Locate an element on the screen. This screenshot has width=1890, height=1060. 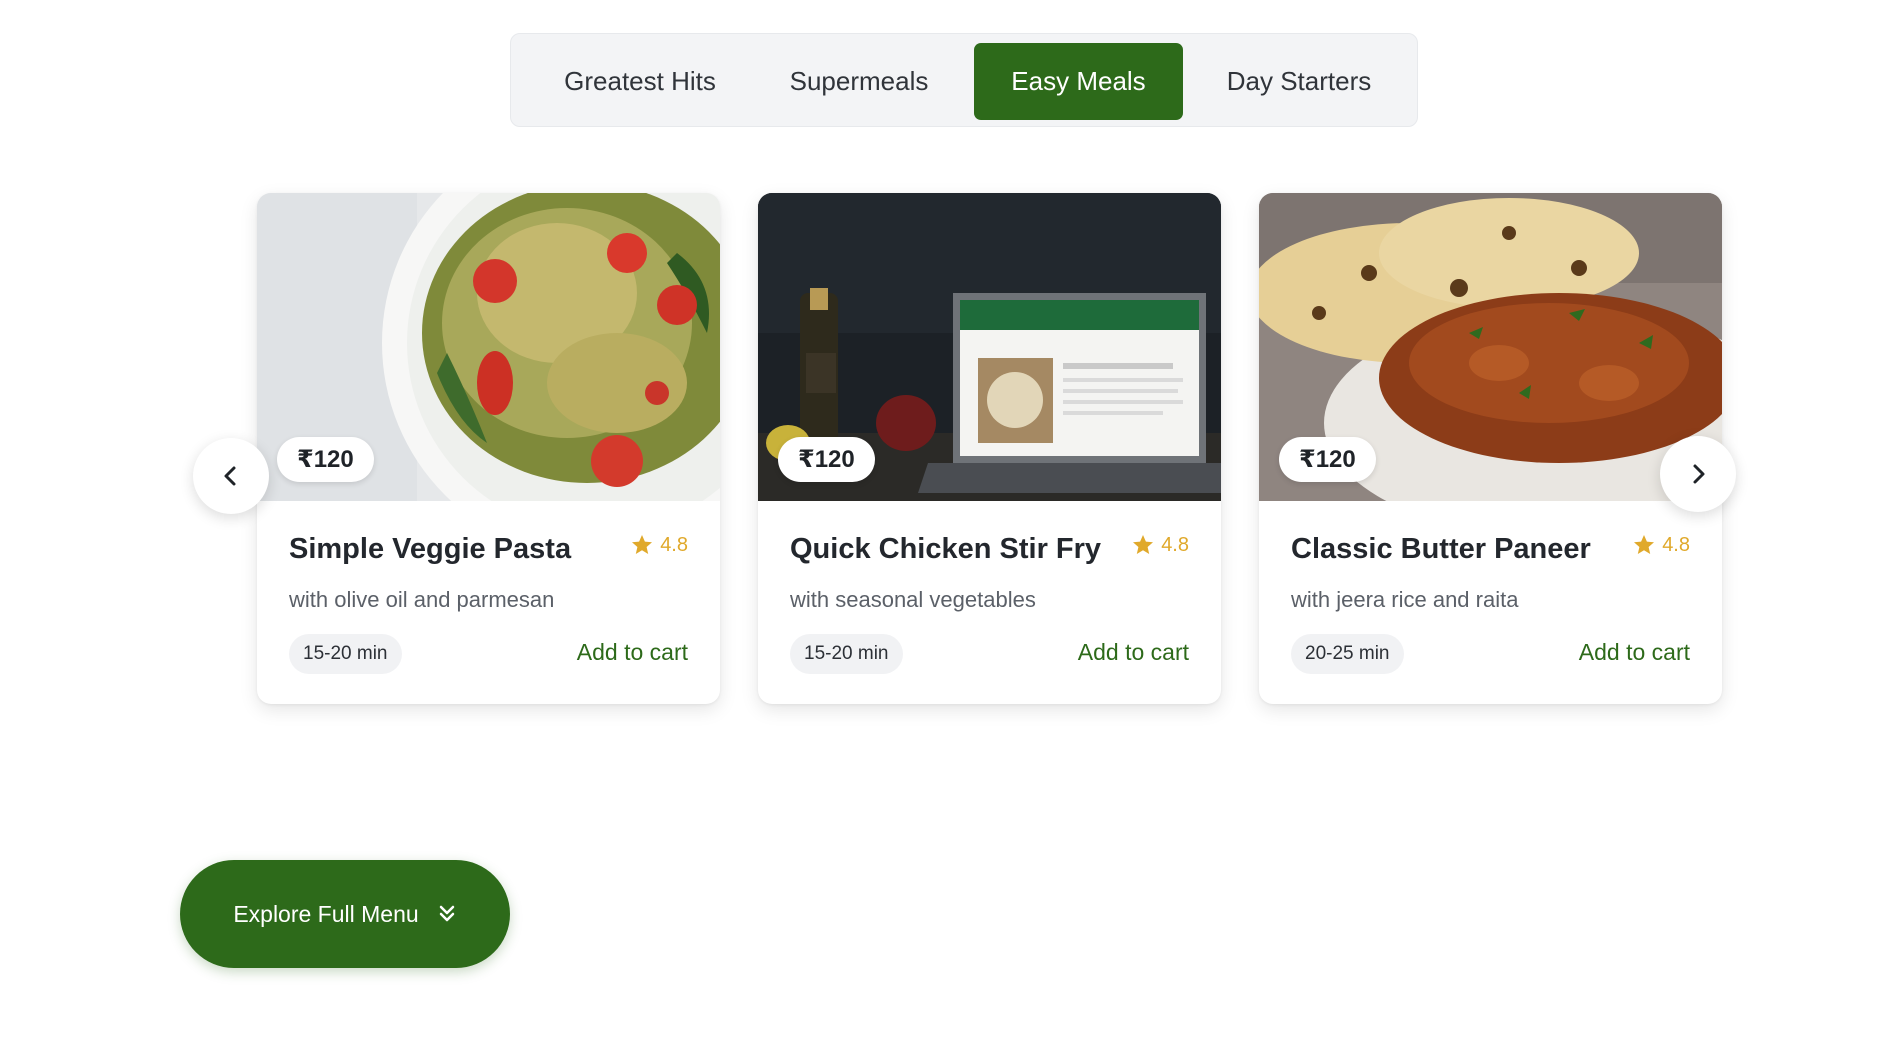
tab-supermeals: Supermeals is located at coordinates (859, 81).